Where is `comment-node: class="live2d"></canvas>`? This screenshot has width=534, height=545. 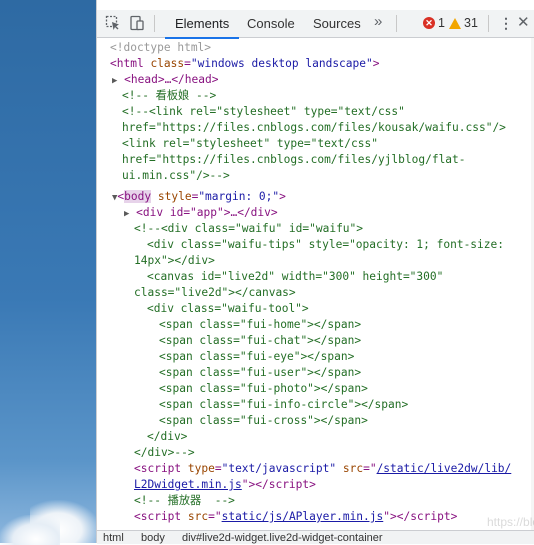 comment-node: class="live2d"></canvas> is located at coordinates (215, 293).